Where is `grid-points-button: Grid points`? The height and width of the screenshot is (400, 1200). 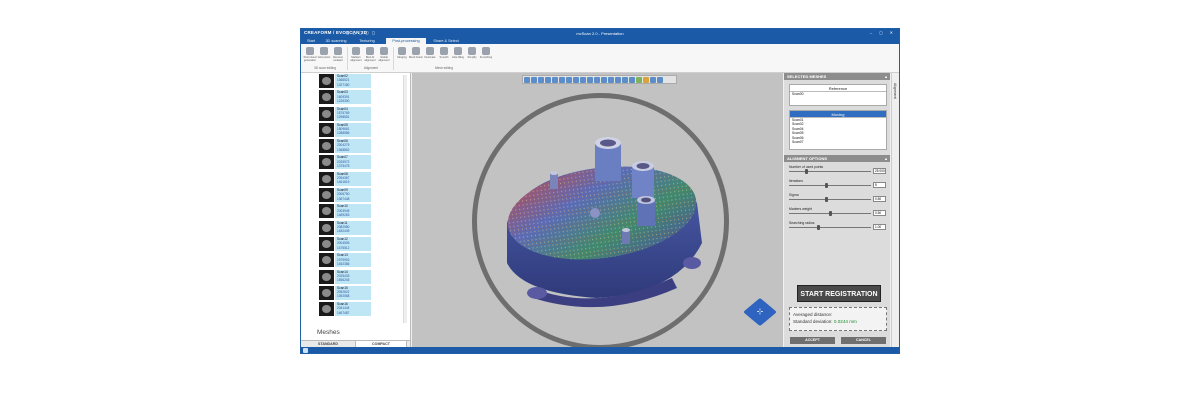
grid-points-button: Grid points is located at coordinates (324, 53).